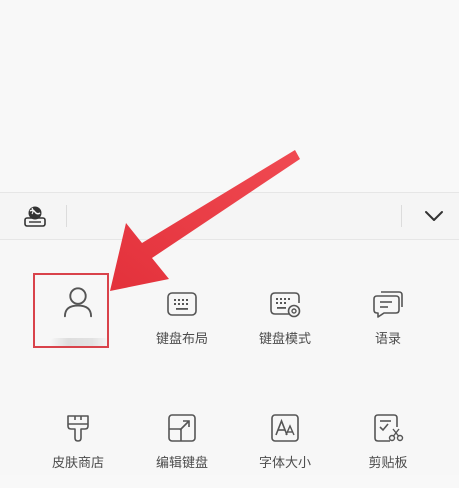 The height and width of the screenshot is (488, 459). What do you see at coordinates (389, 428) in the screenshot?
I see `clipboard-scissors-icon` at bounding box center [389, 428].